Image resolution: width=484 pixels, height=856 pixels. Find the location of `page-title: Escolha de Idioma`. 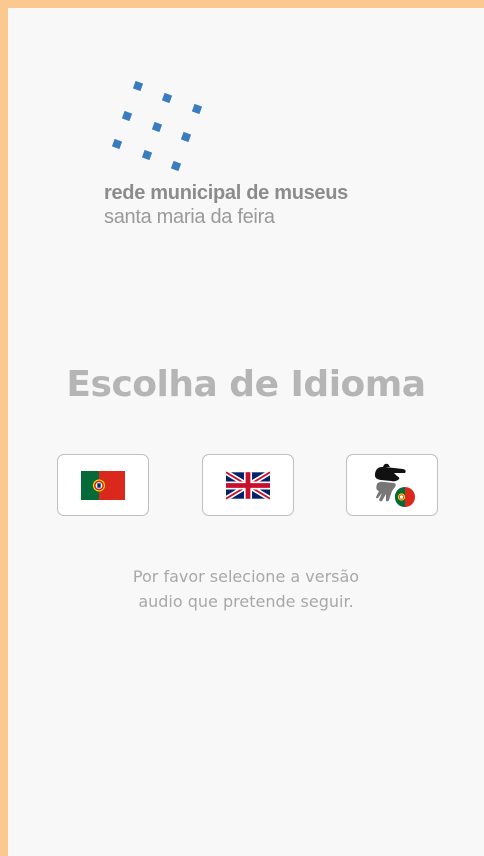

page-title: Escolha de Idioma is located at coordinates (246, 384).